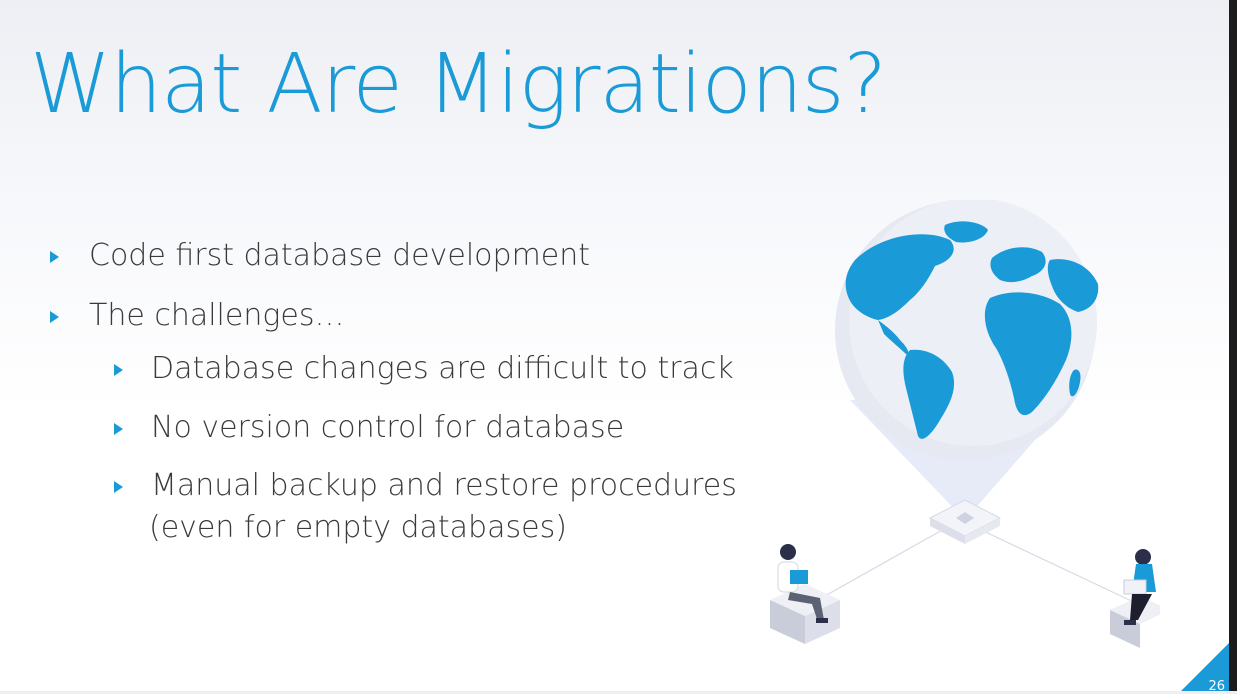 The height and width of the screenshot is (694, 1237). I want to click on bullet-text: Manual backup and restore procedures, so click(444, 485).